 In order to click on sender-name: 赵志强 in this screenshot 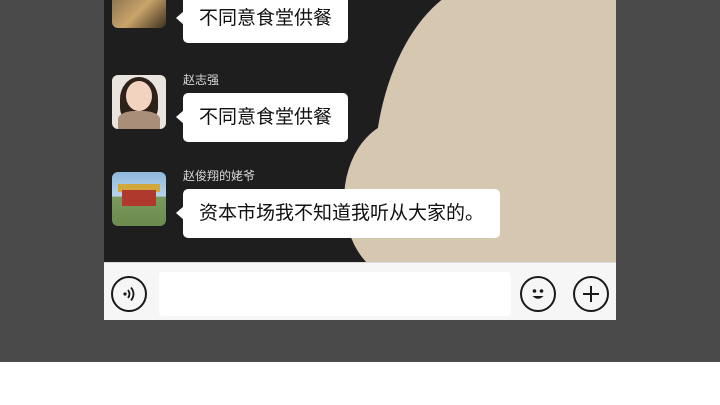, I will do `click(201, 80)`.